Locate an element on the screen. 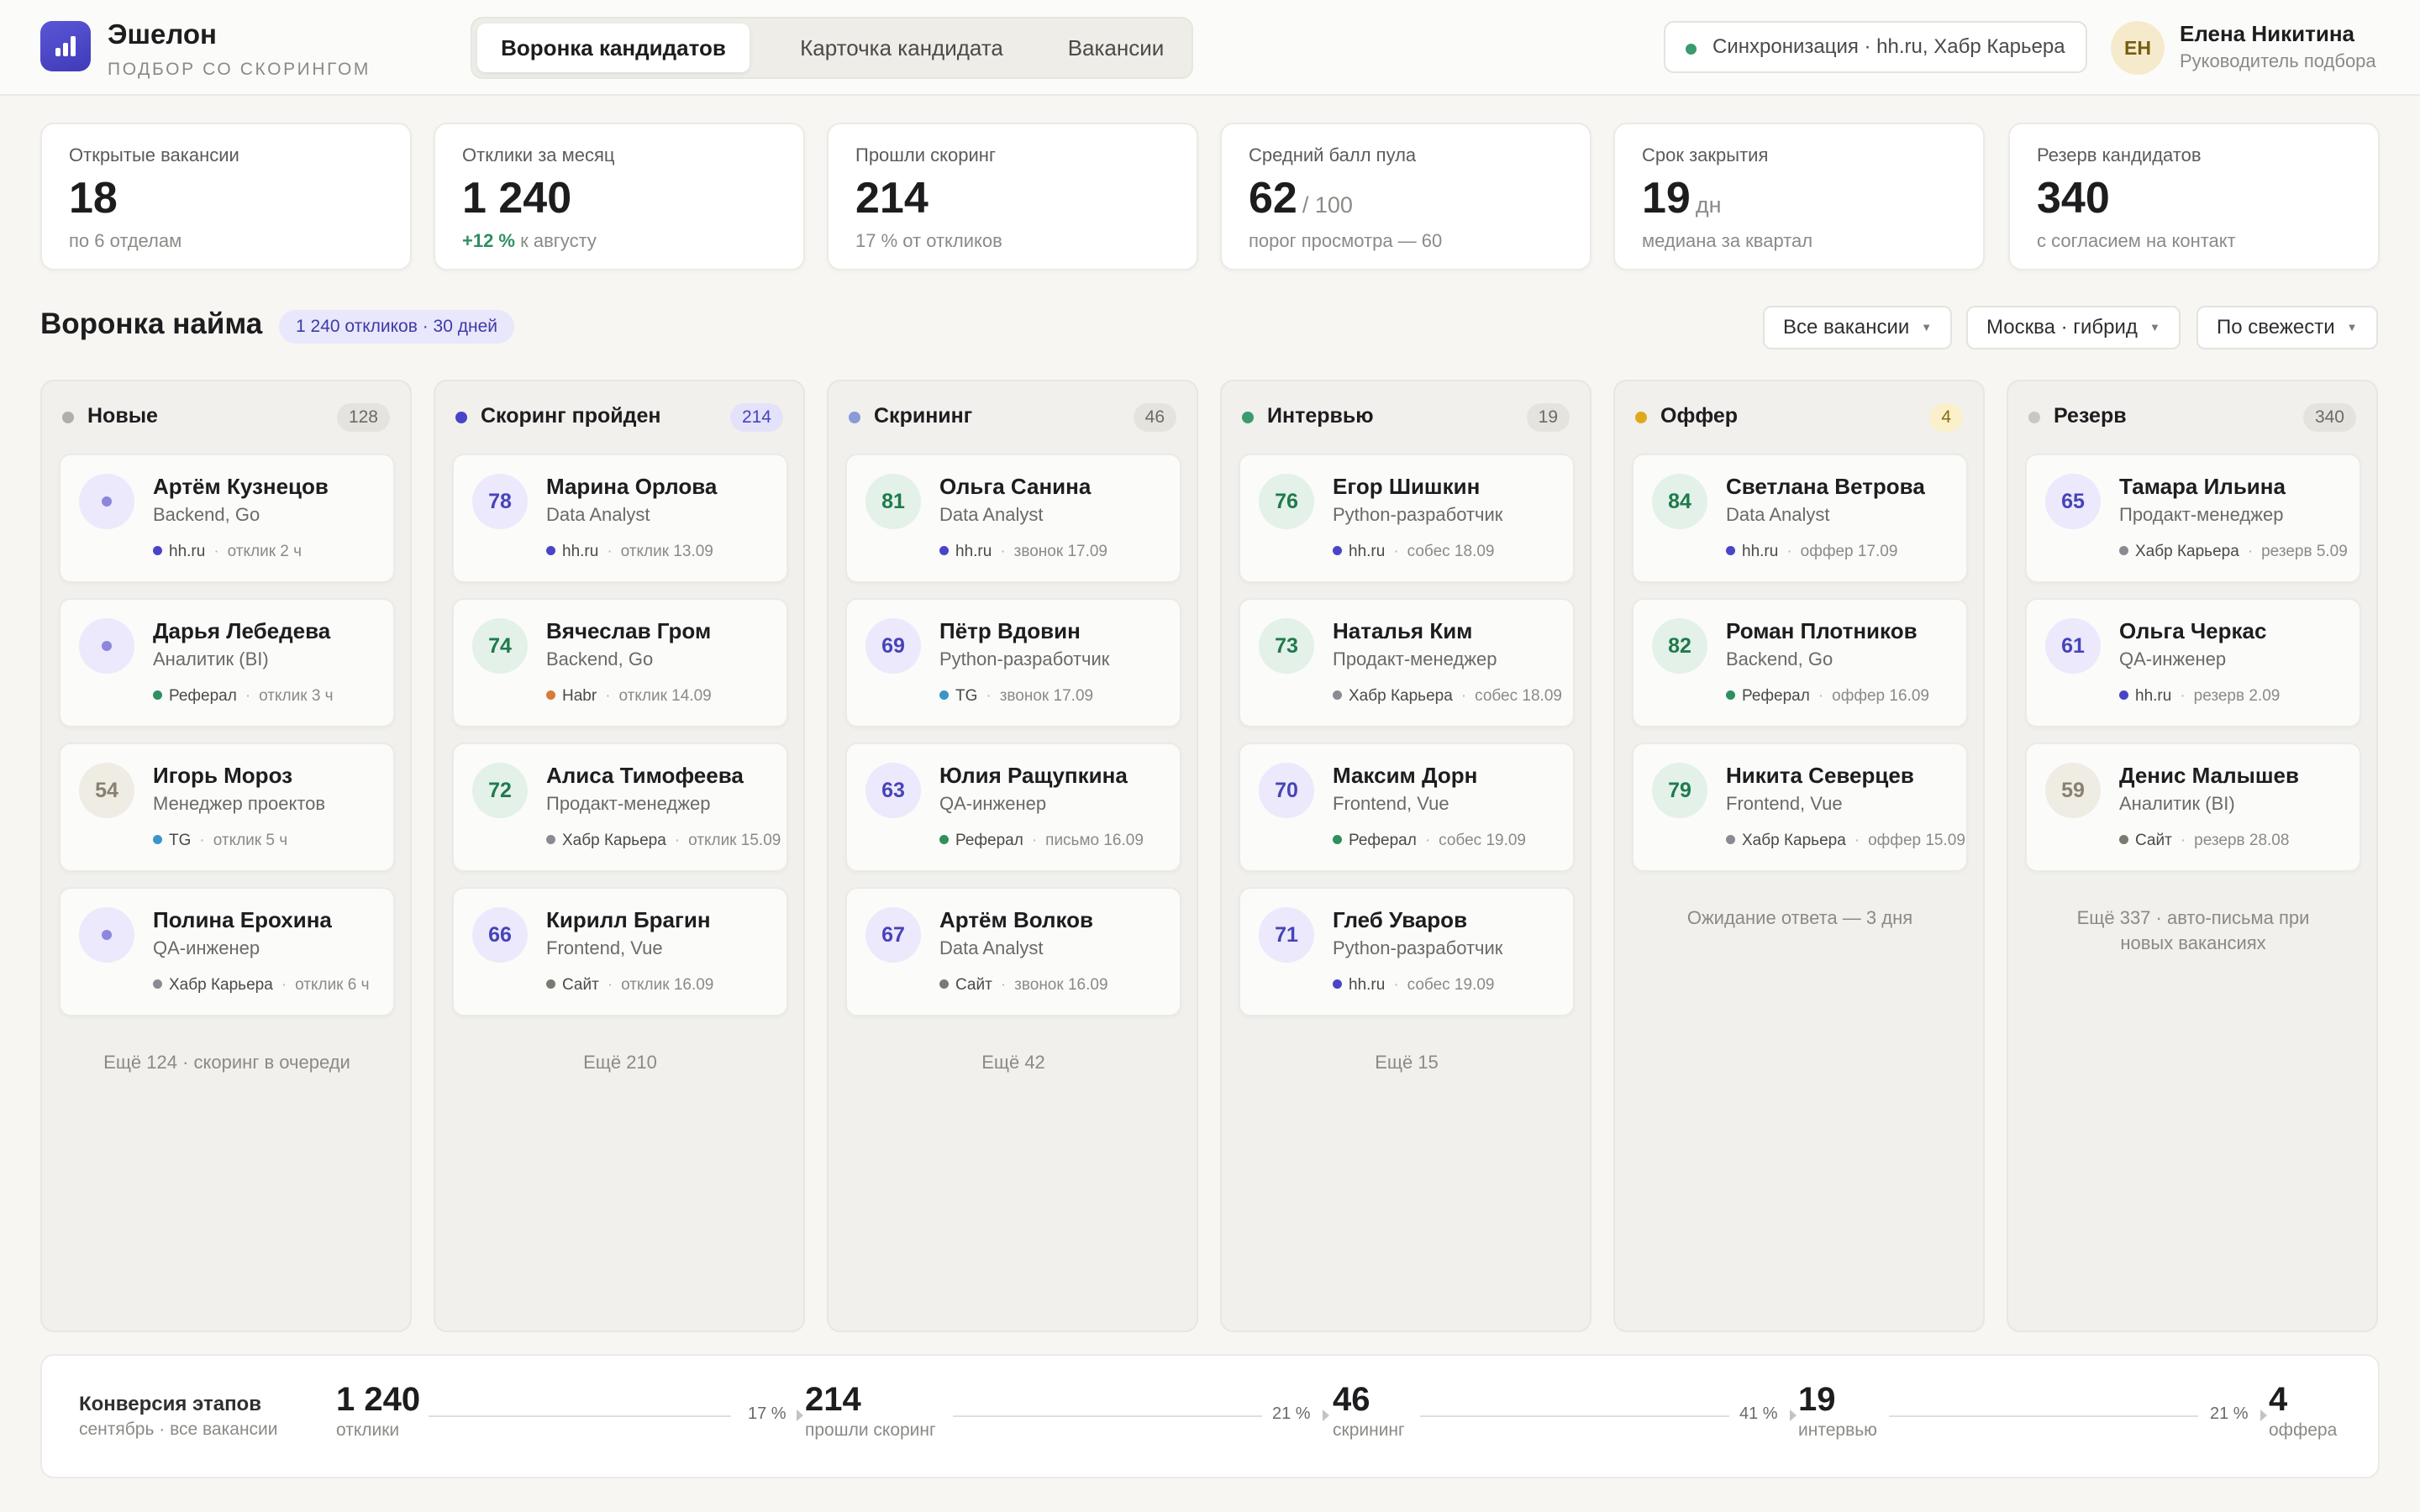 Image resolution: width=2420 pixels, height=1512 pixels. arrow-right-icon is located at coordinates (800, 1415).